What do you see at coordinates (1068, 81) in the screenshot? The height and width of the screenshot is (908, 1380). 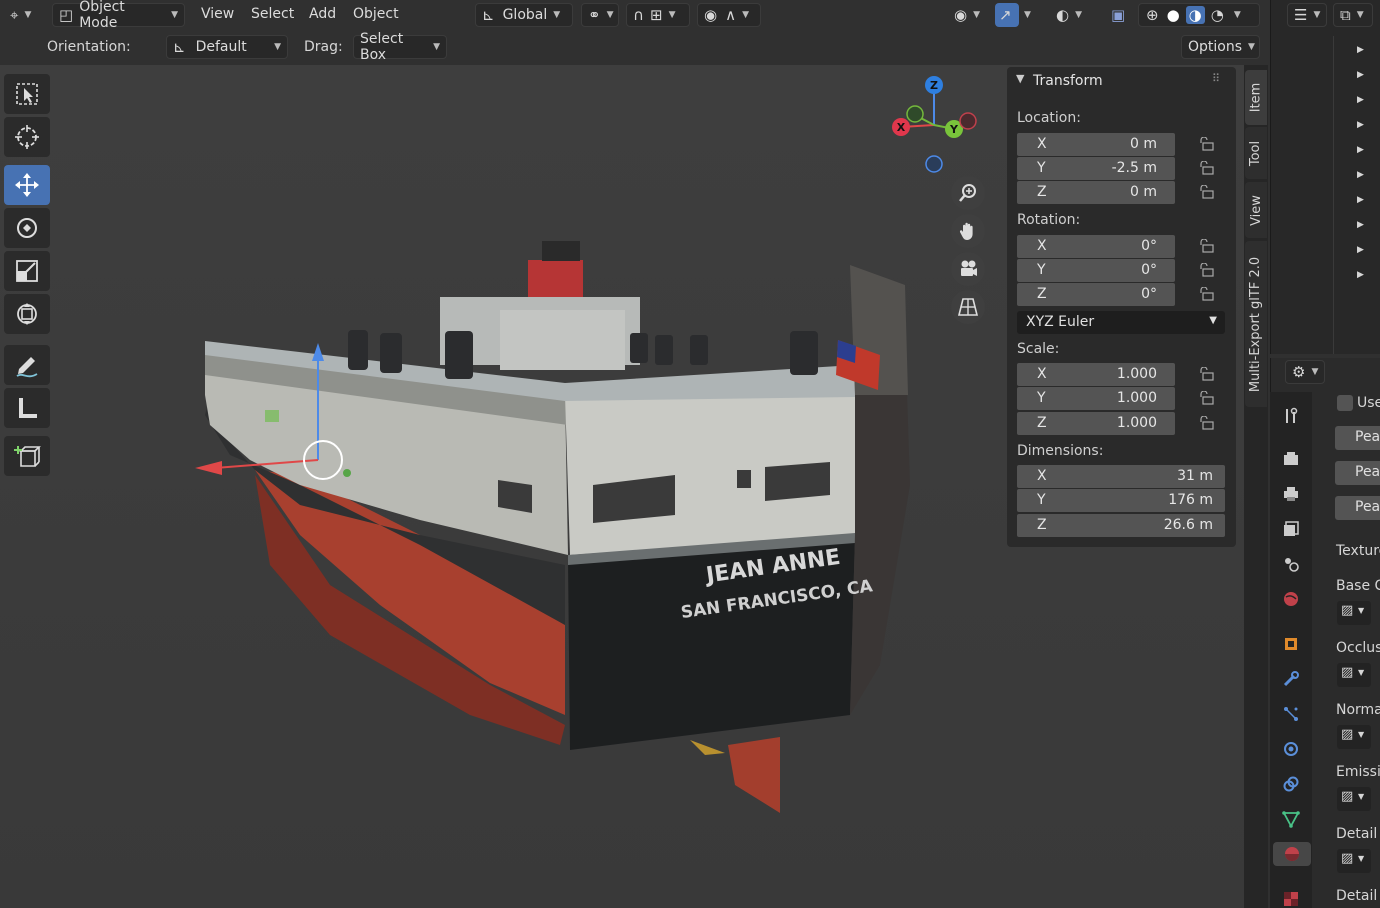 I see `panel-title: Transform` at bounding box center [1068, 81].